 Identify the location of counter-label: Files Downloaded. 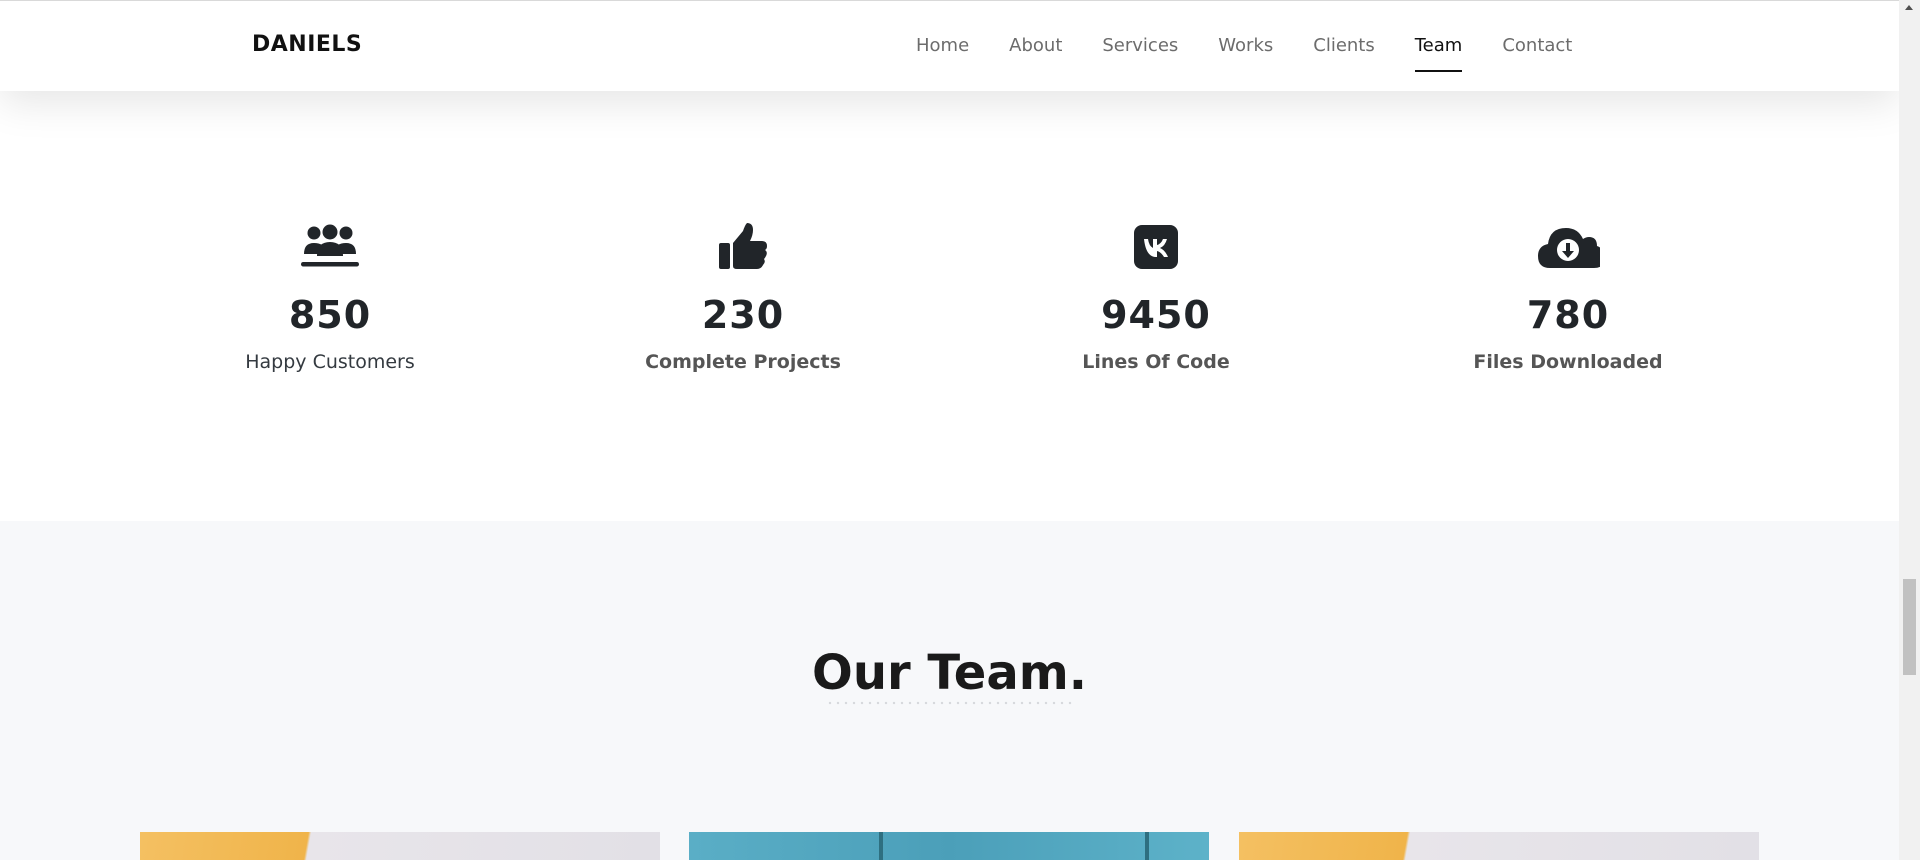
(1568, 362).